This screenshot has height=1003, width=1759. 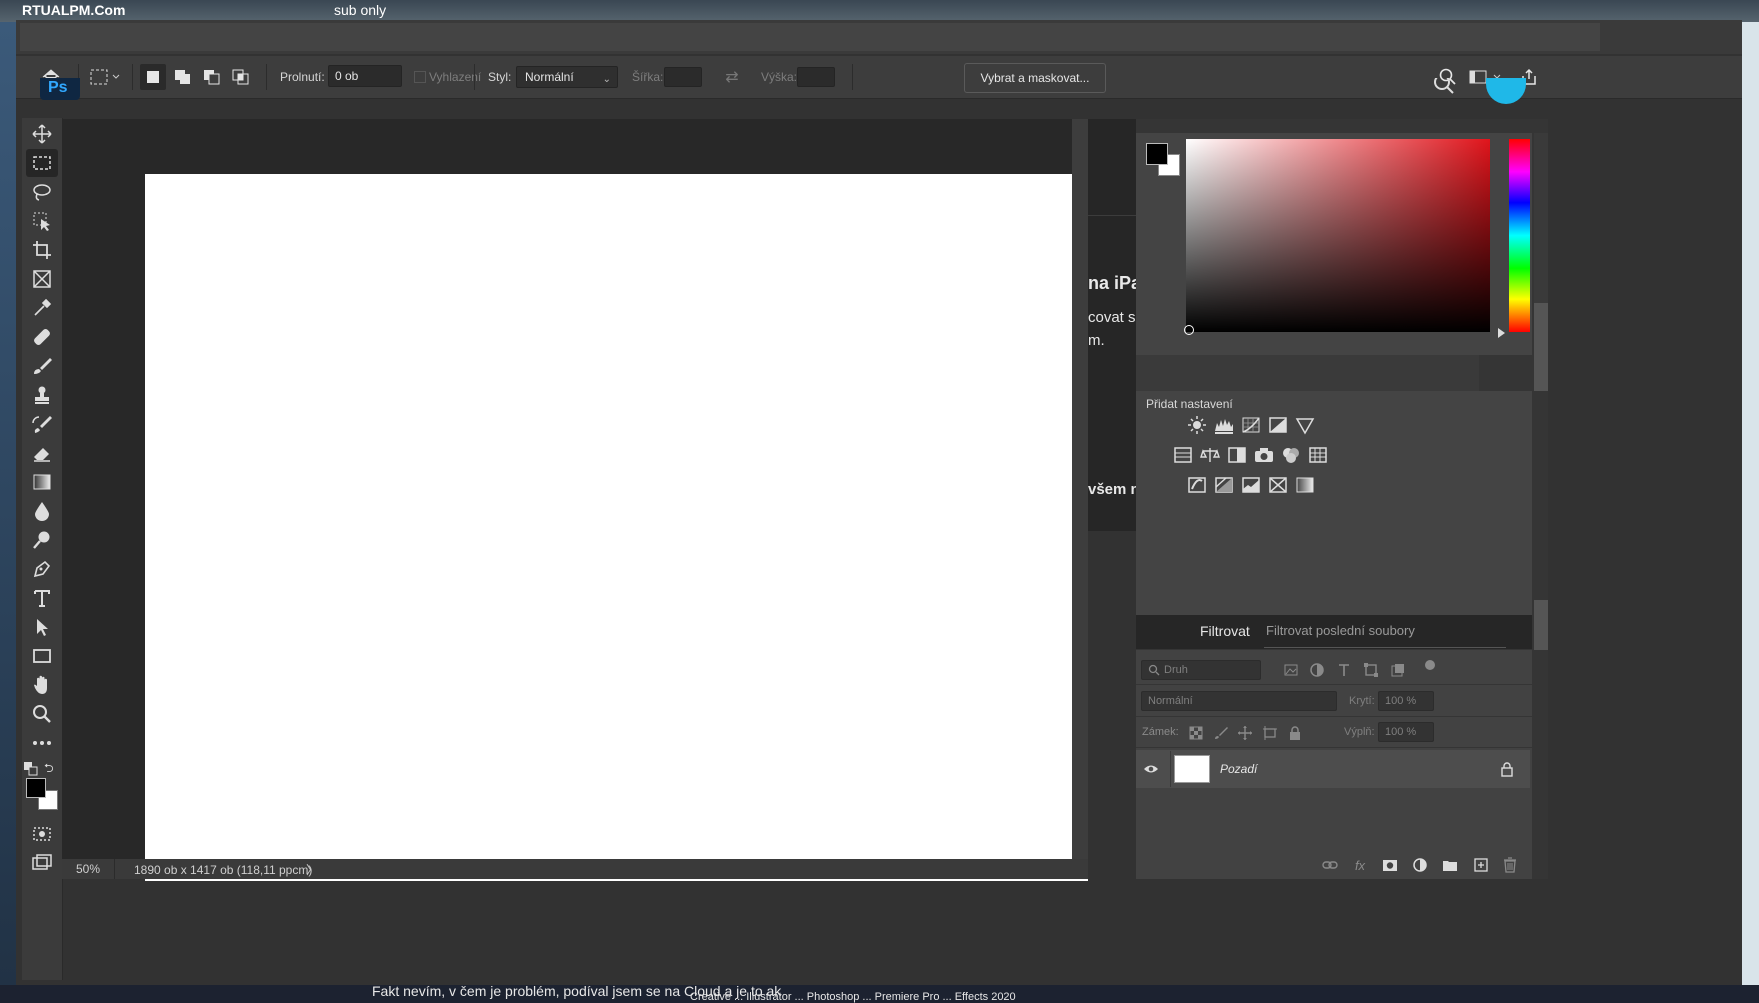 What do you see at coordinates (42, 598) in the screenshot?
I see `type-tool-icon` at bounding box center [42, 598].